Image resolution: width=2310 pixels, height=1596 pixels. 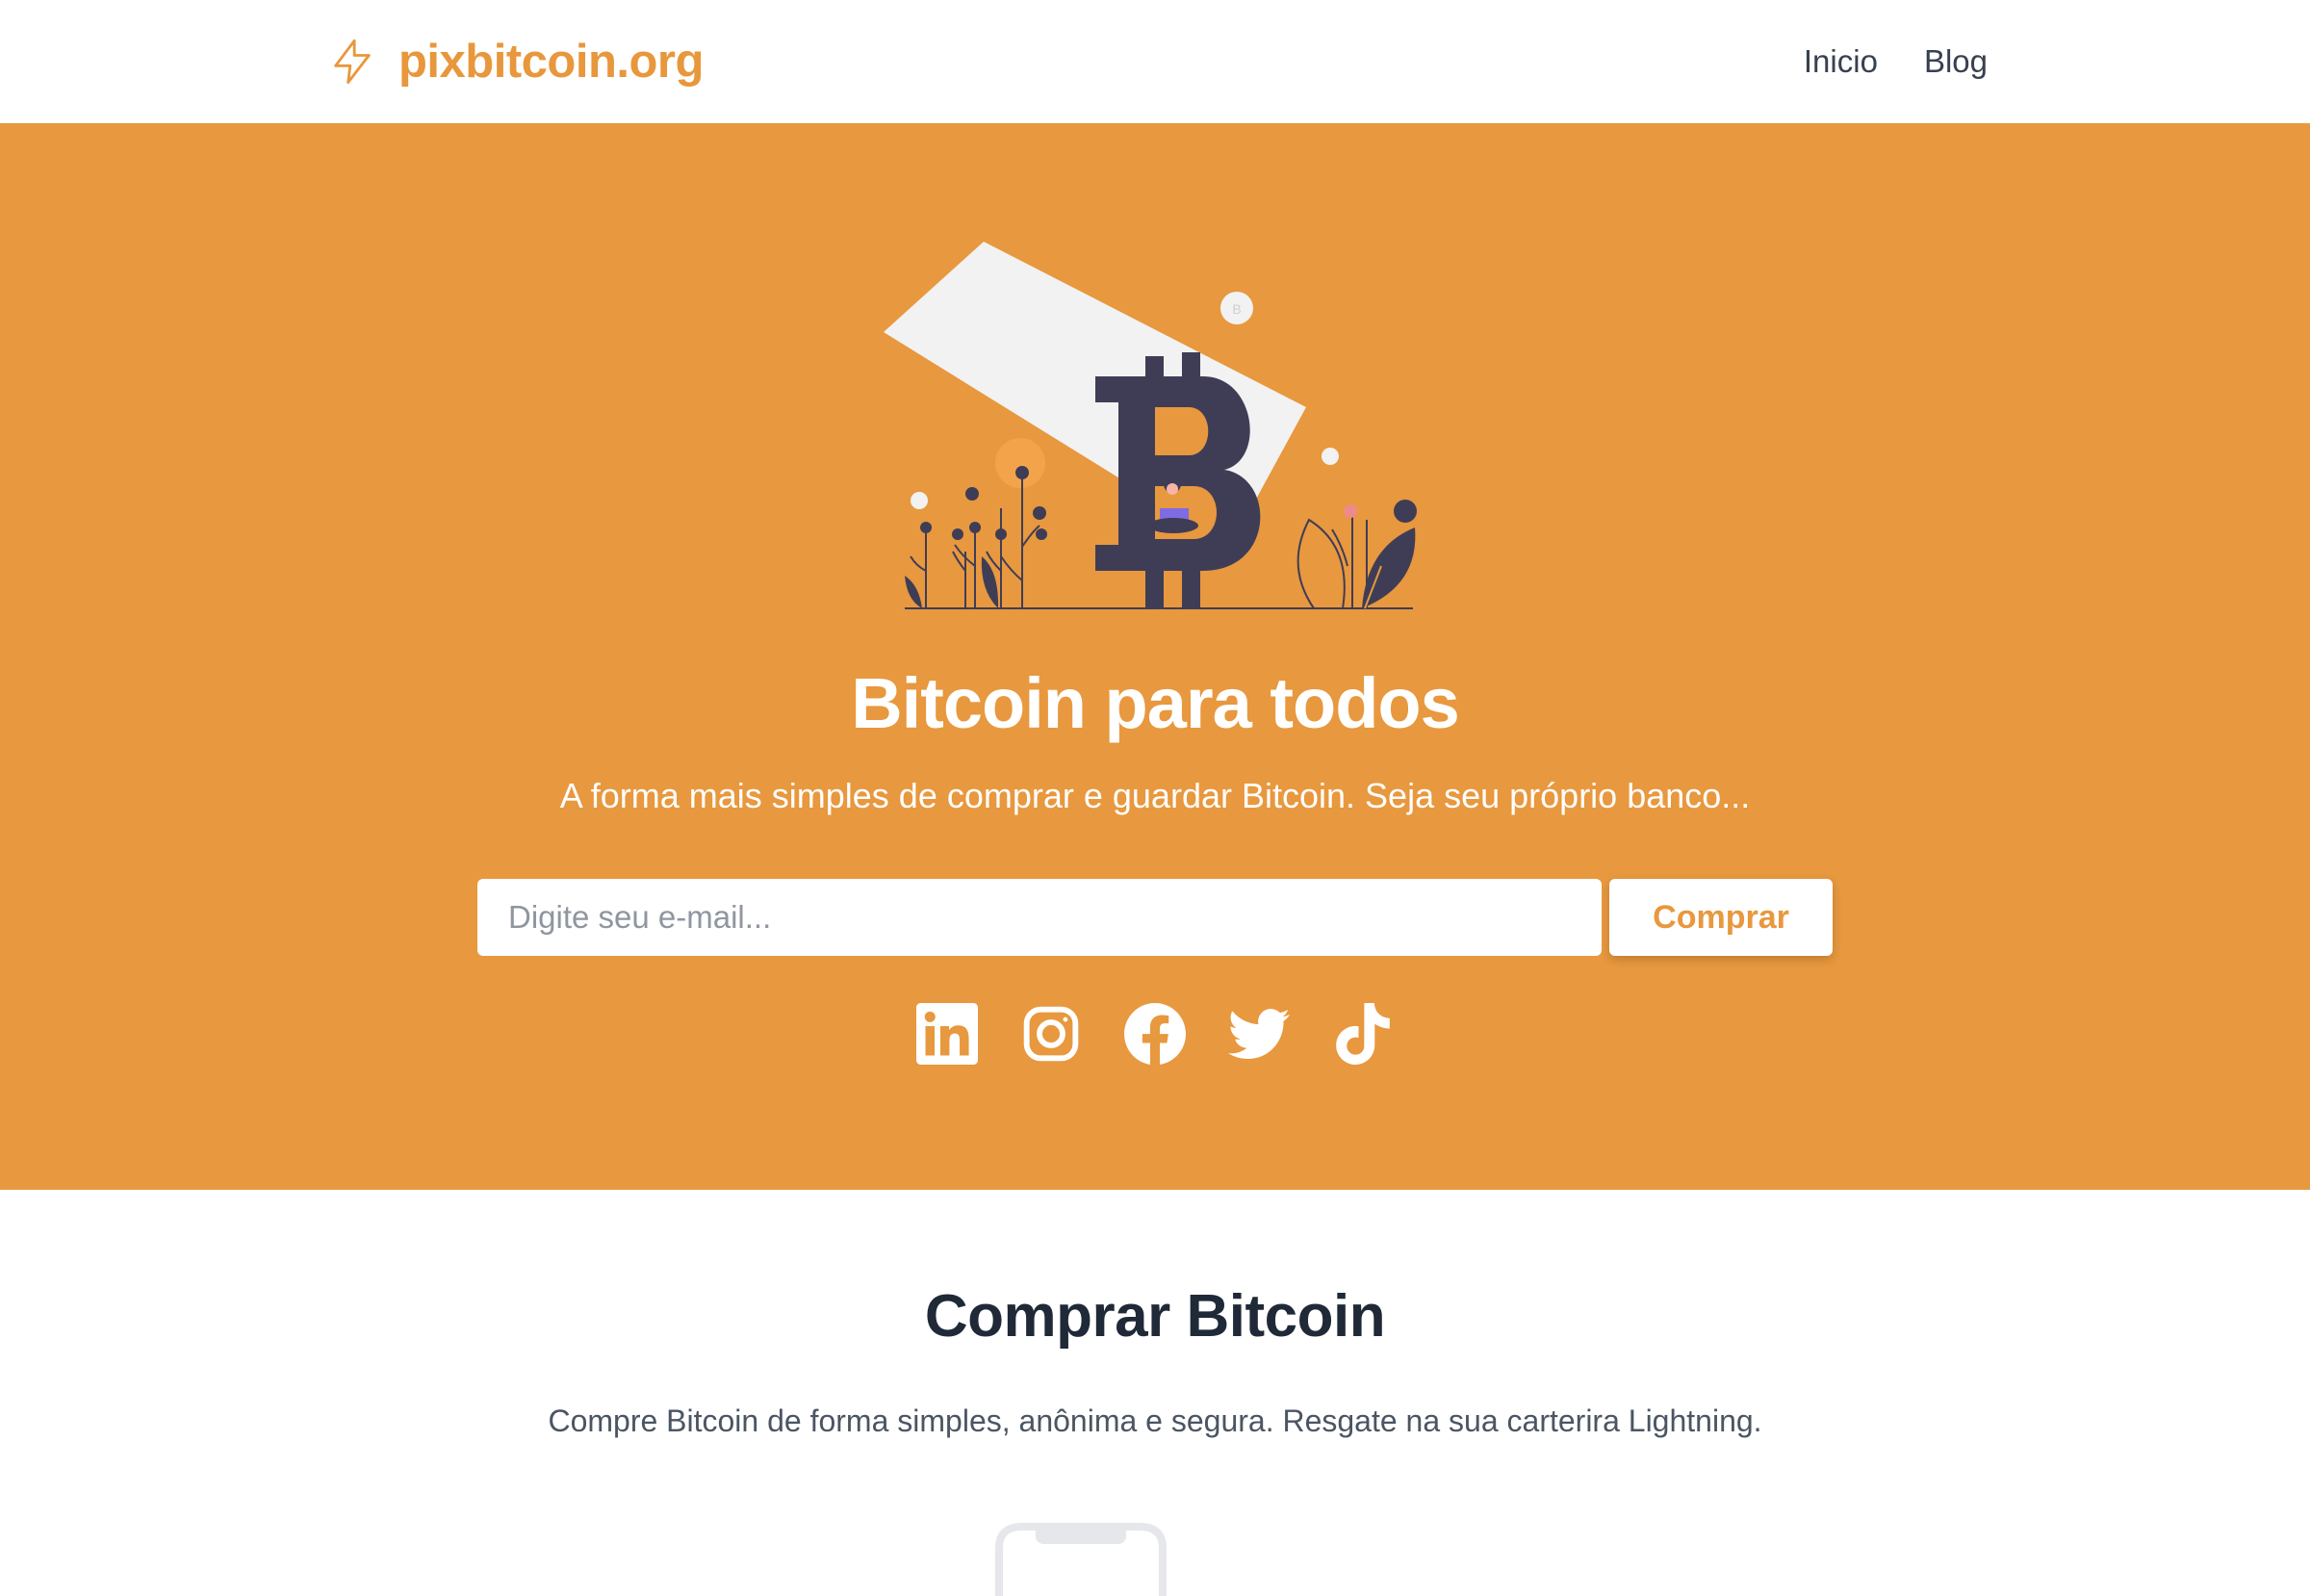 What do you see at coordinates (1155, 703) in the screenshot?
I see `hero-title: Bitcoin para todos` at bounding box center [1155, 703].